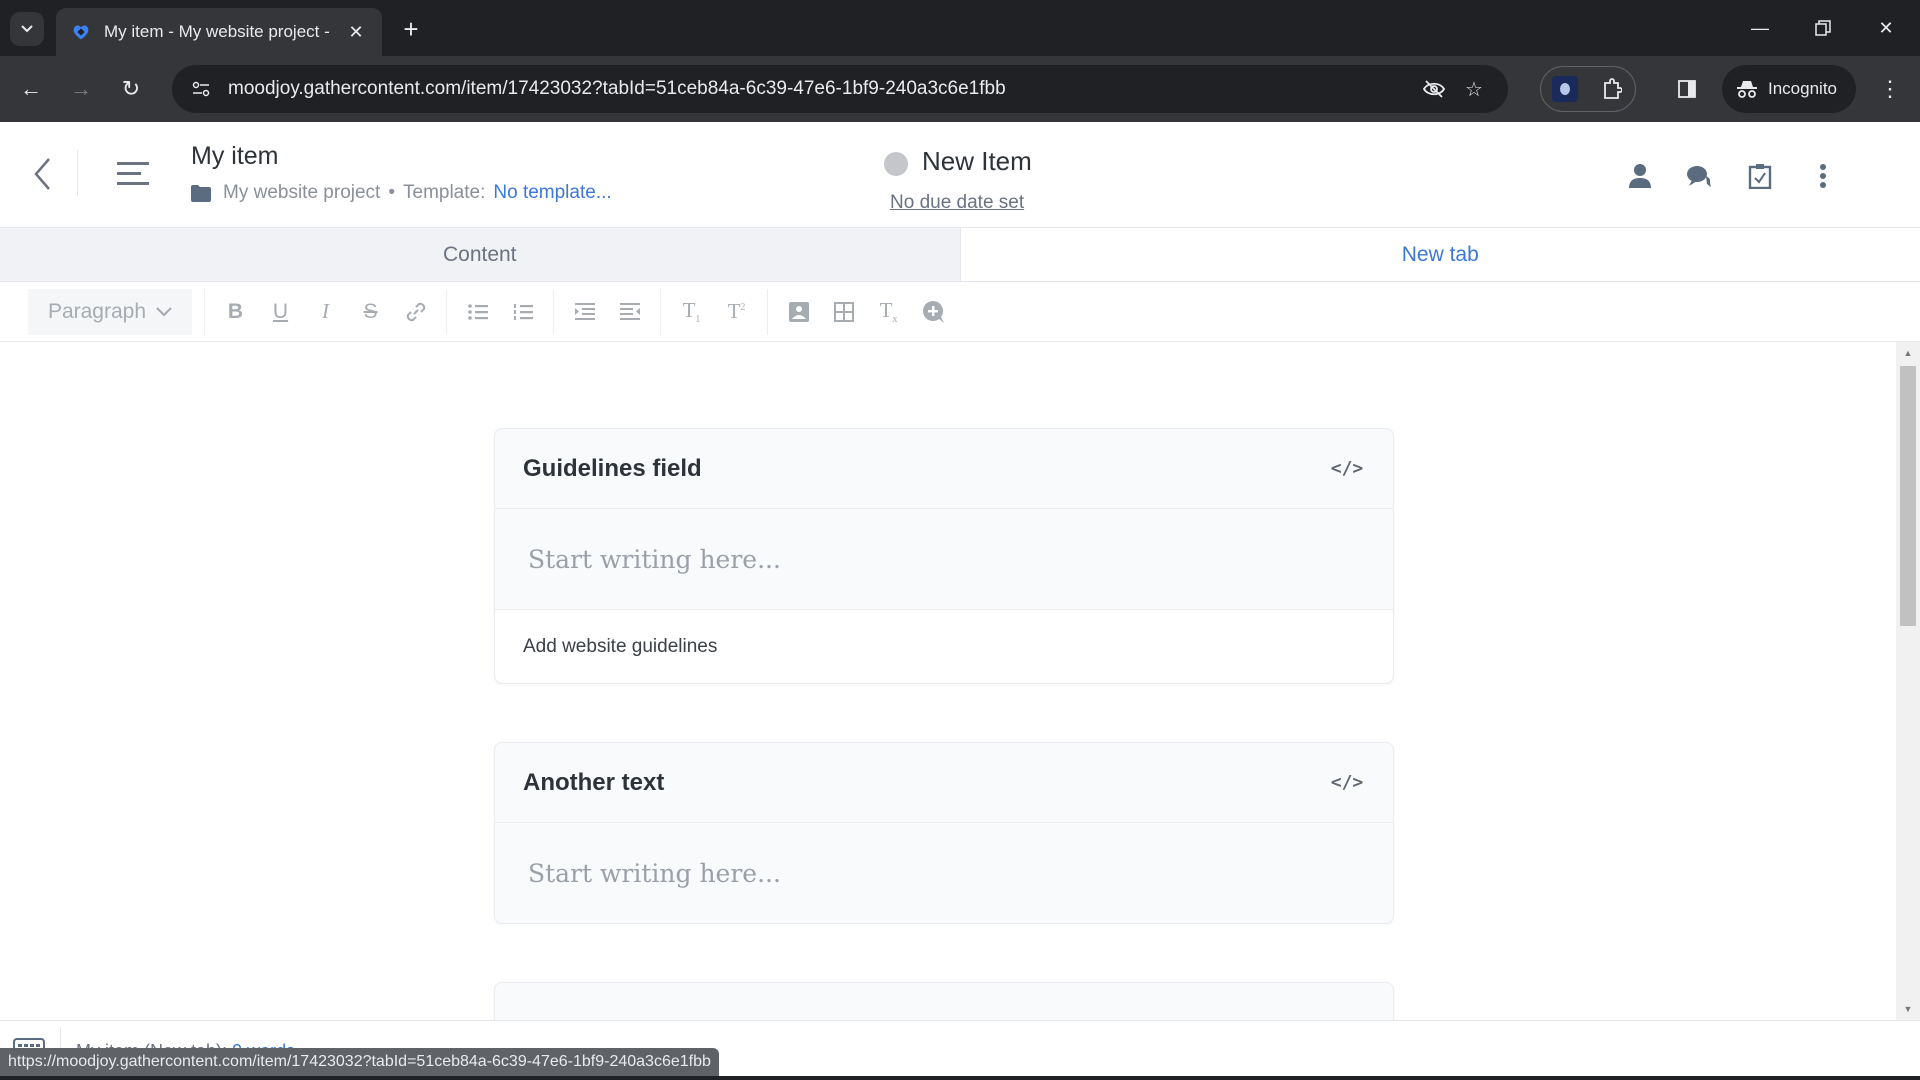  I want to click on extension-moon-icon, so click(1564, 89).